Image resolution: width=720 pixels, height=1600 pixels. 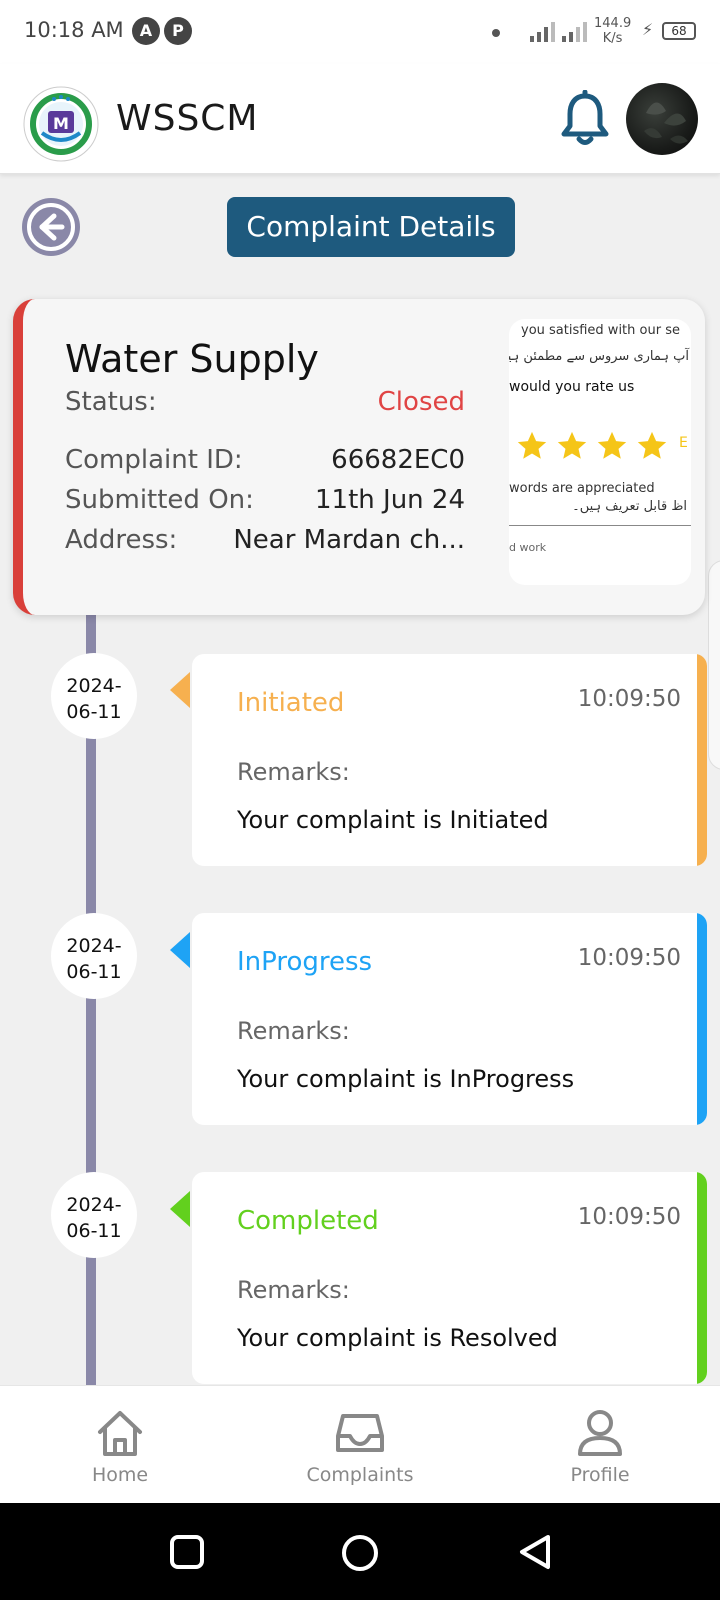 I want to click on side-panel-edge, so click(x=714, y=665).